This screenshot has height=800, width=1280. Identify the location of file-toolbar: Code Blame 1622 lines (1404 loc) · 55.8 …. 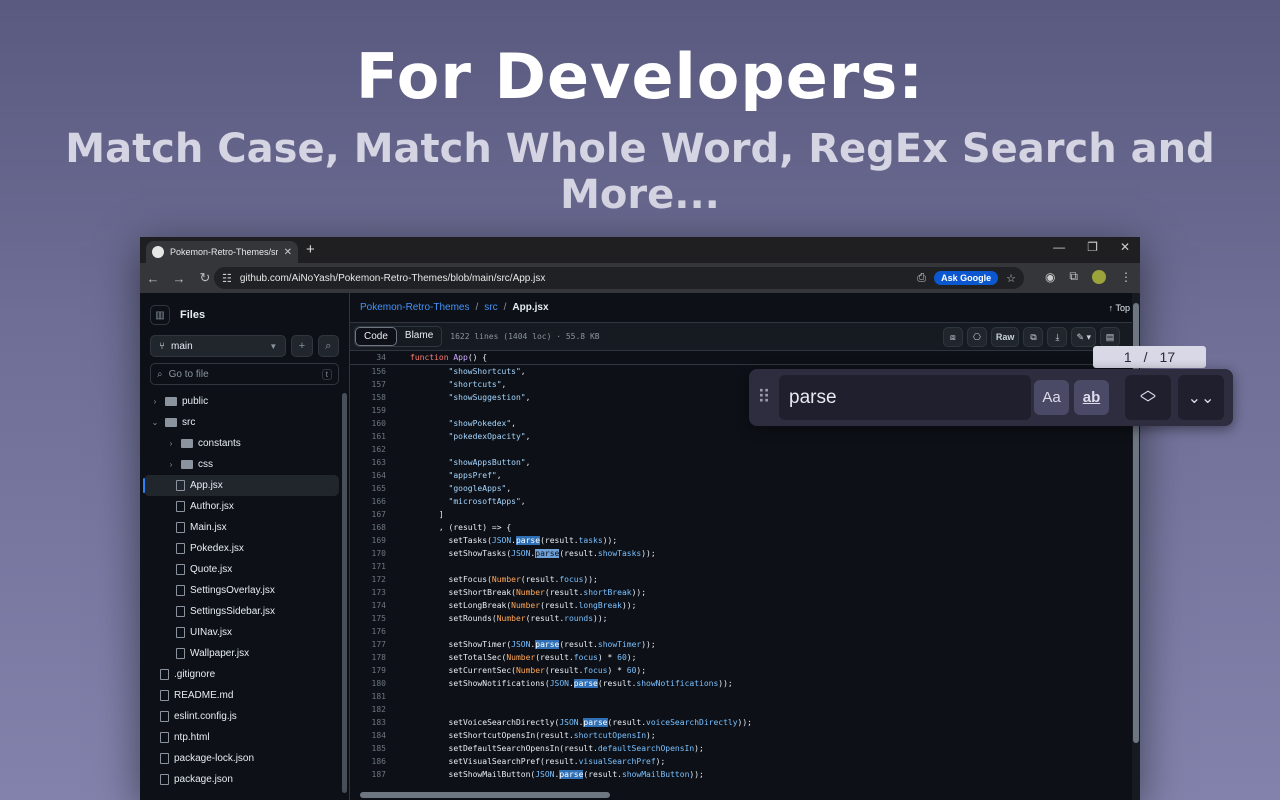
(745, 337).